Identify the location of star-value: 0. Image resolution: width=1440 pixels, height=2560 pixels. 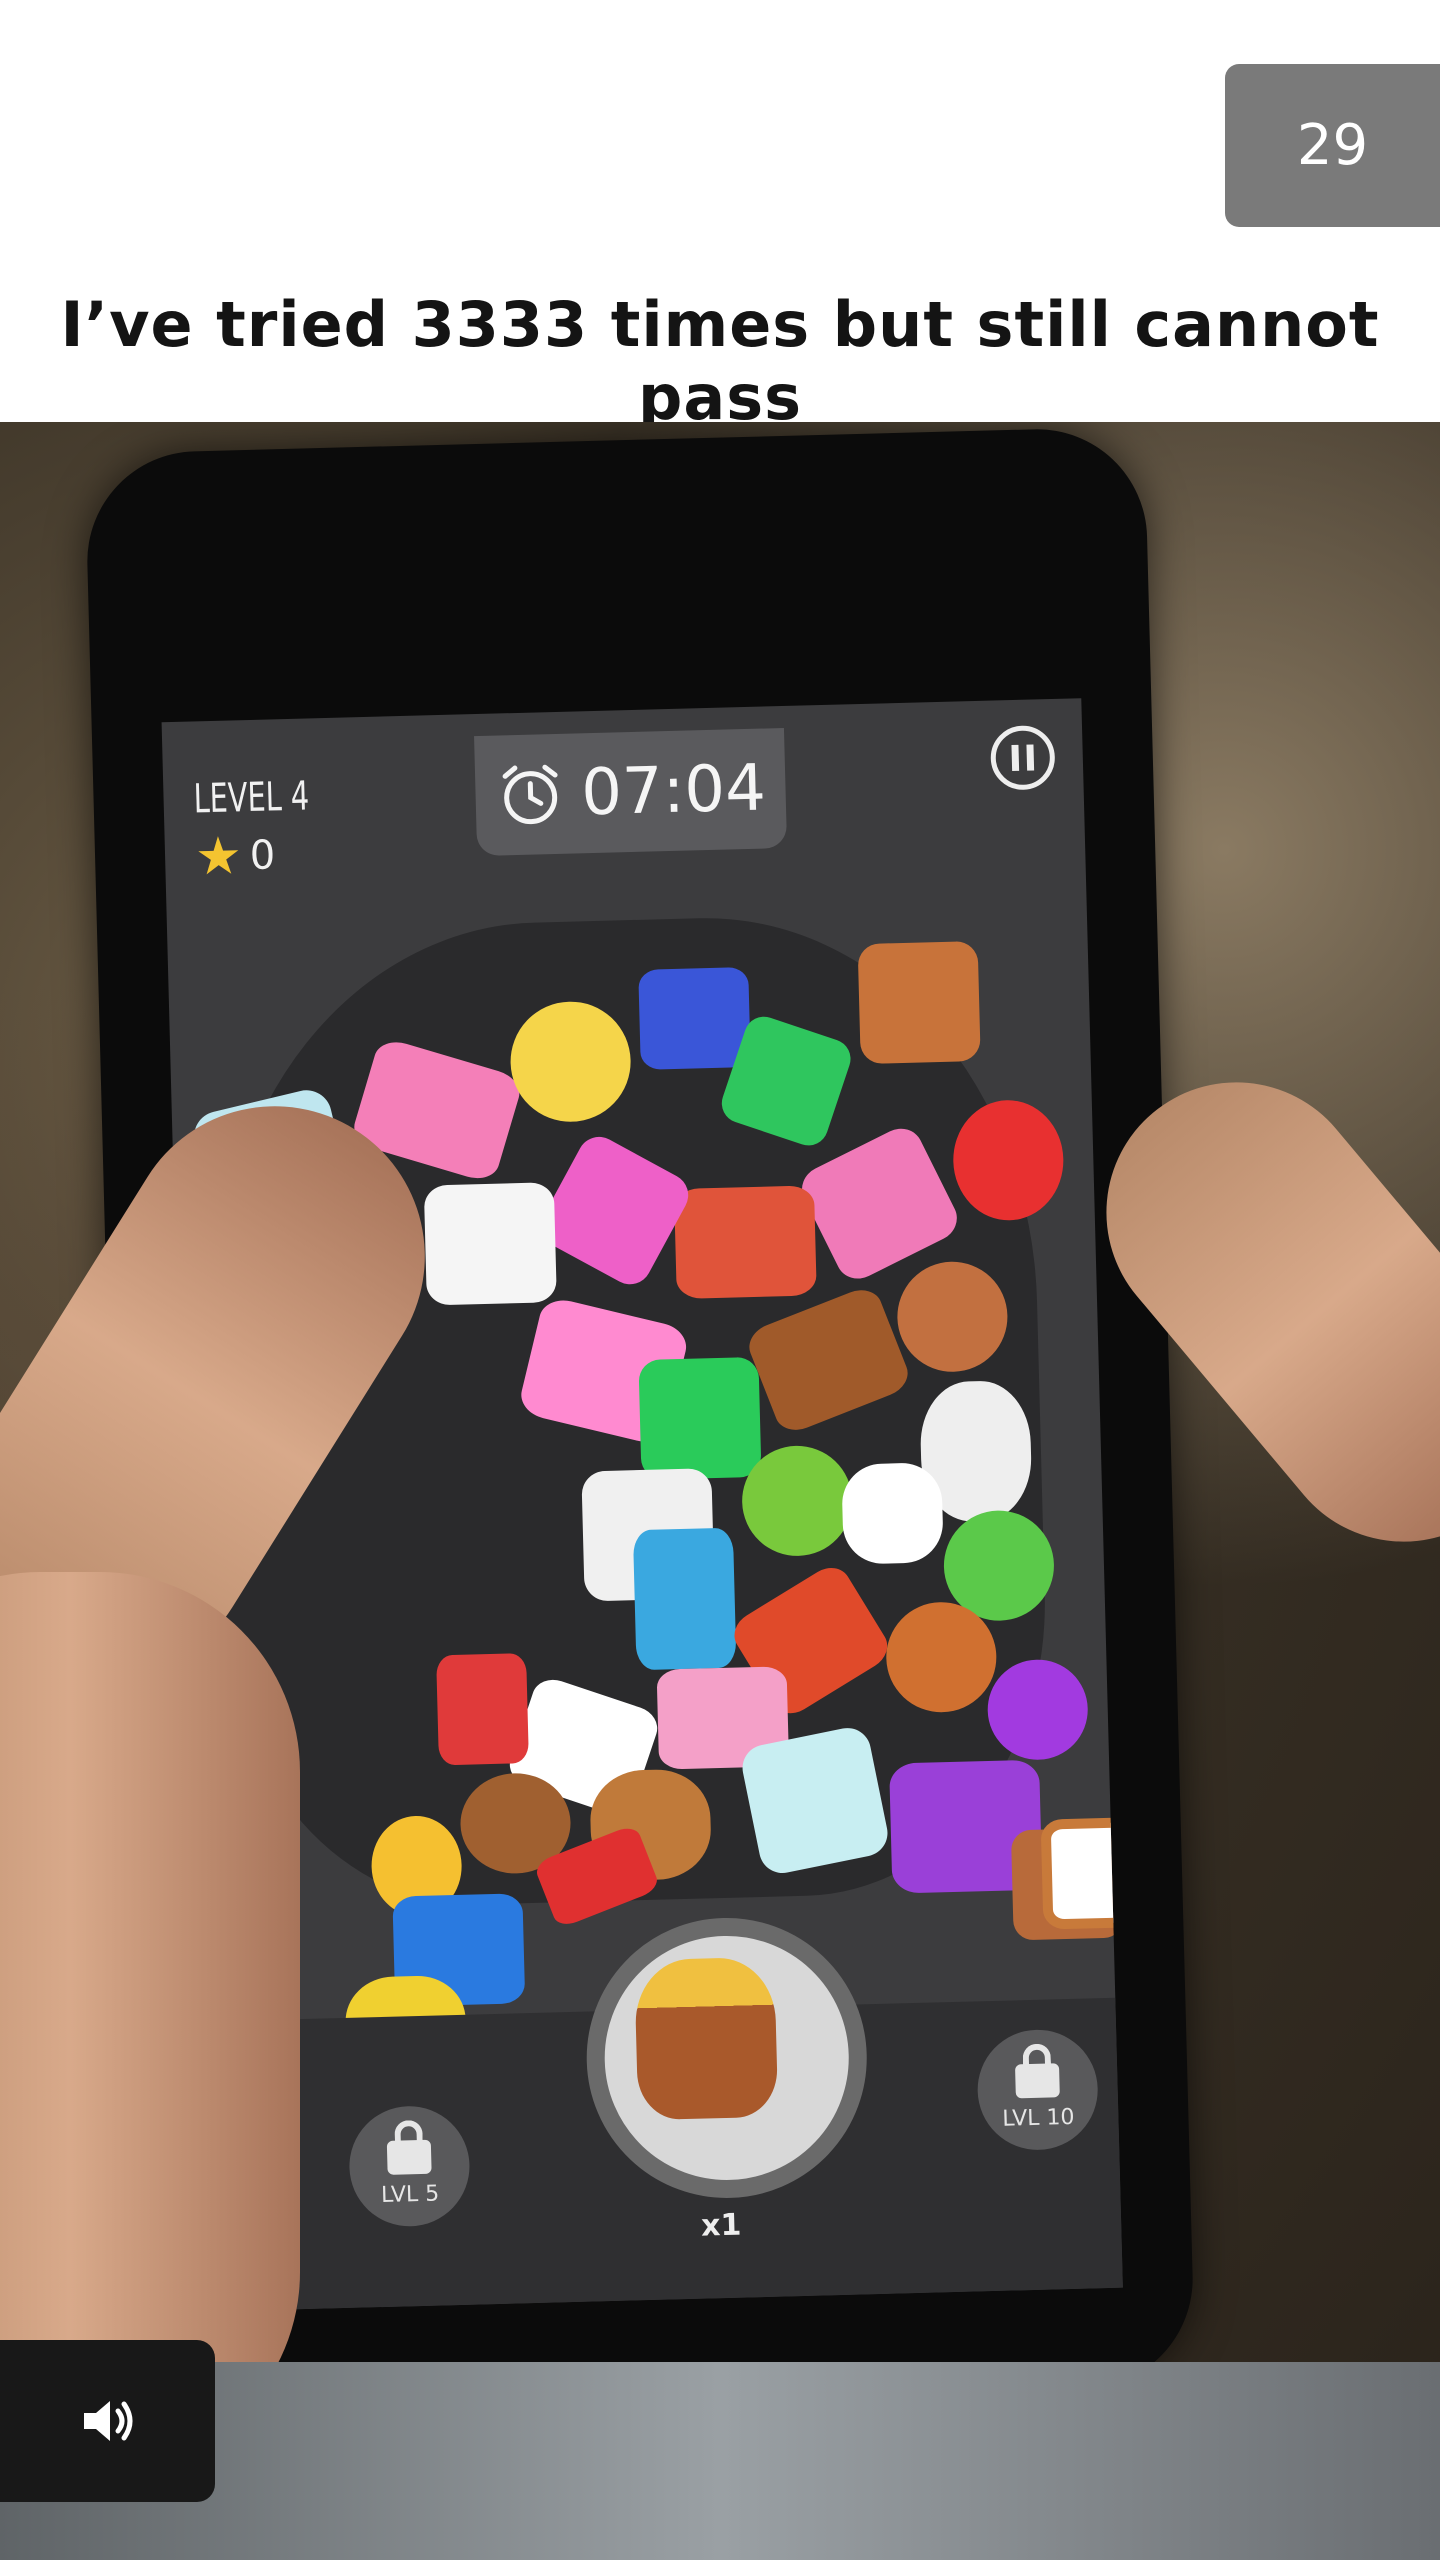
(262, 856).